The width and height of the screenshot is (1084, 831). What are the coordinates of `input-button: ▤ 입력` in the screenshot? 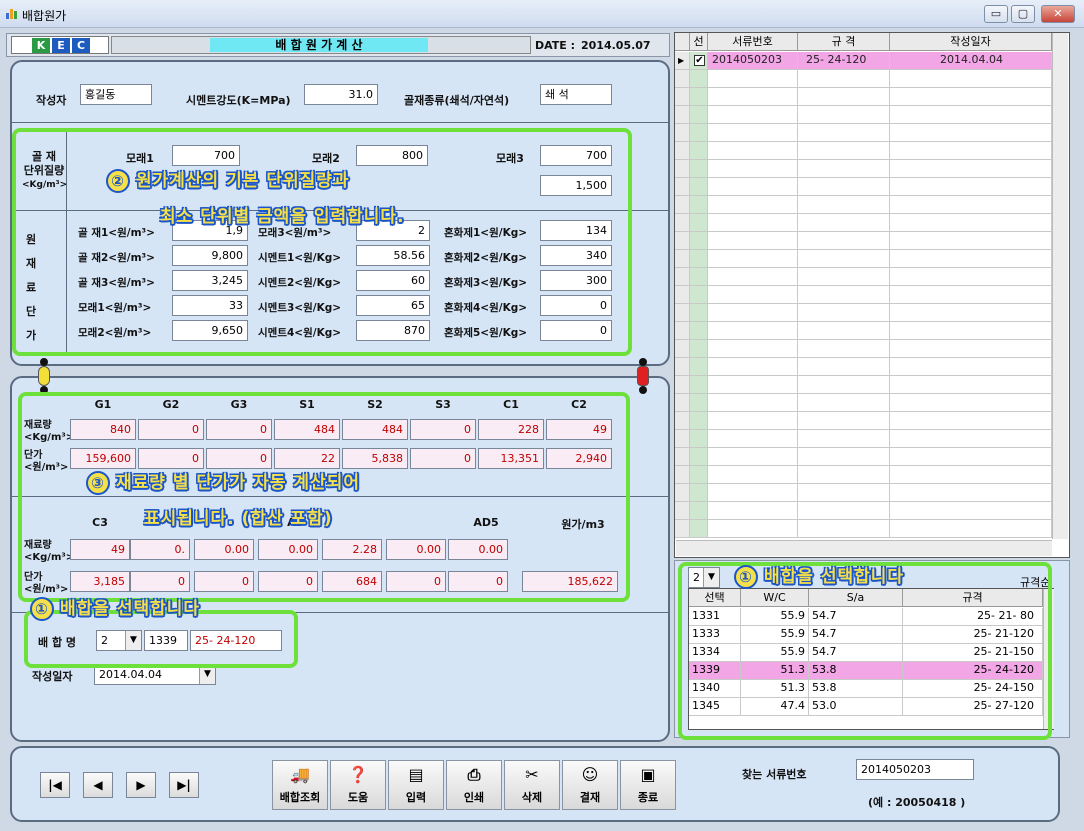 It's located at (416, 785).